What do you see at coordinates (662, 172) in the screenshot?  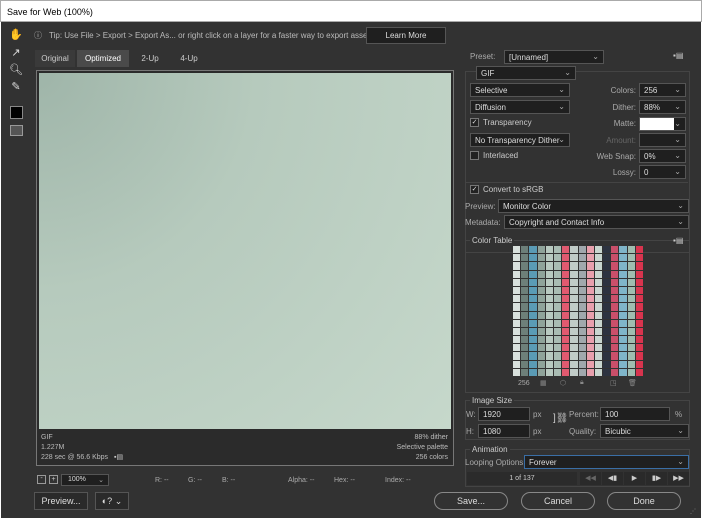 I see `lossy-select: 0 ⌄` at bounding box center [662, 172].